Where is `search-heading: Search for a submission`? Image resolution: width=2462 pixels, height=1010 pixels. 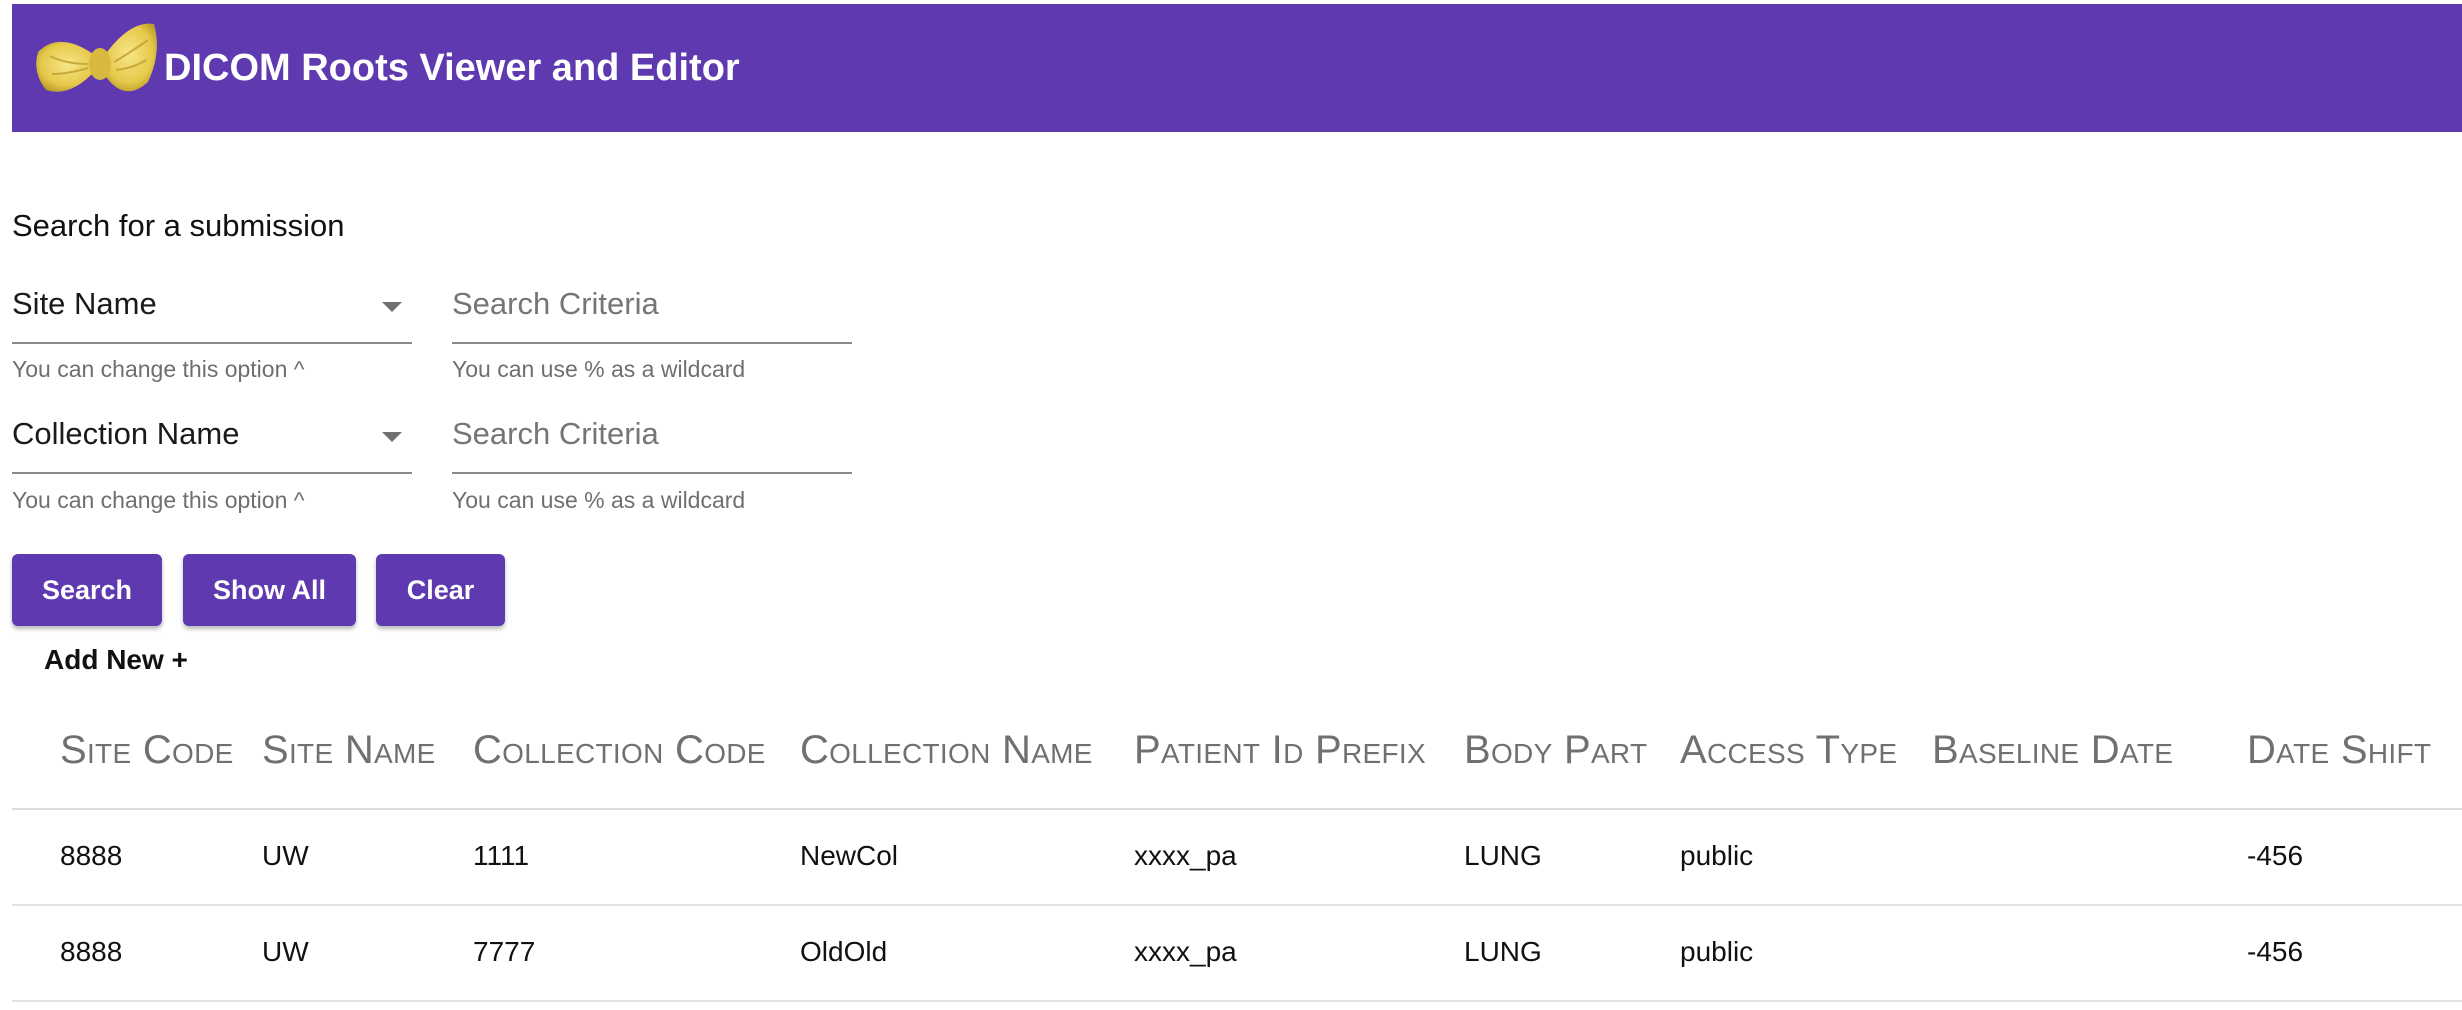 search-heading: Search for a submission is located at coordinates (178, 225).